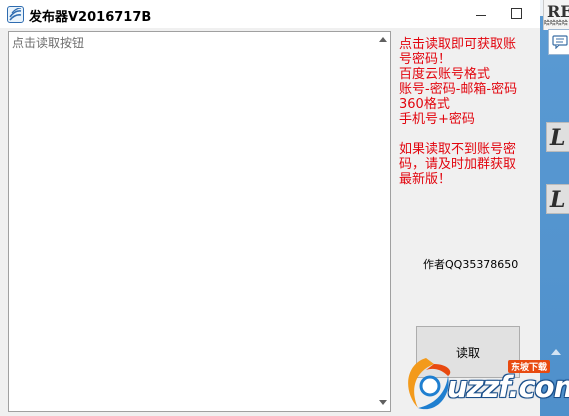 Image resolution: width=569 pixels, height=416 pixels. I want to click on instruction-line: 点击读取即可获取账, so click(458, 44).